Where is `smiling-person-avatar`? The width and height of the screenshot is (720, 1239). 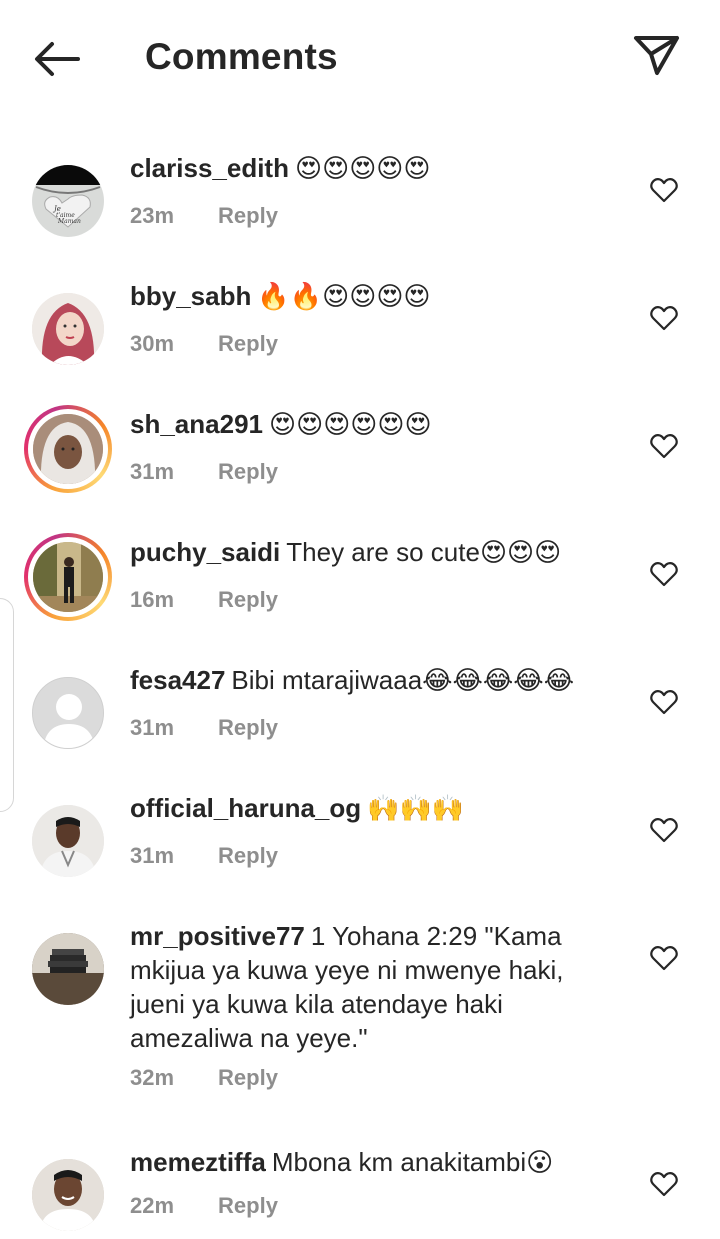 smiling-person-avatar is located at coordinates (68, 1195).